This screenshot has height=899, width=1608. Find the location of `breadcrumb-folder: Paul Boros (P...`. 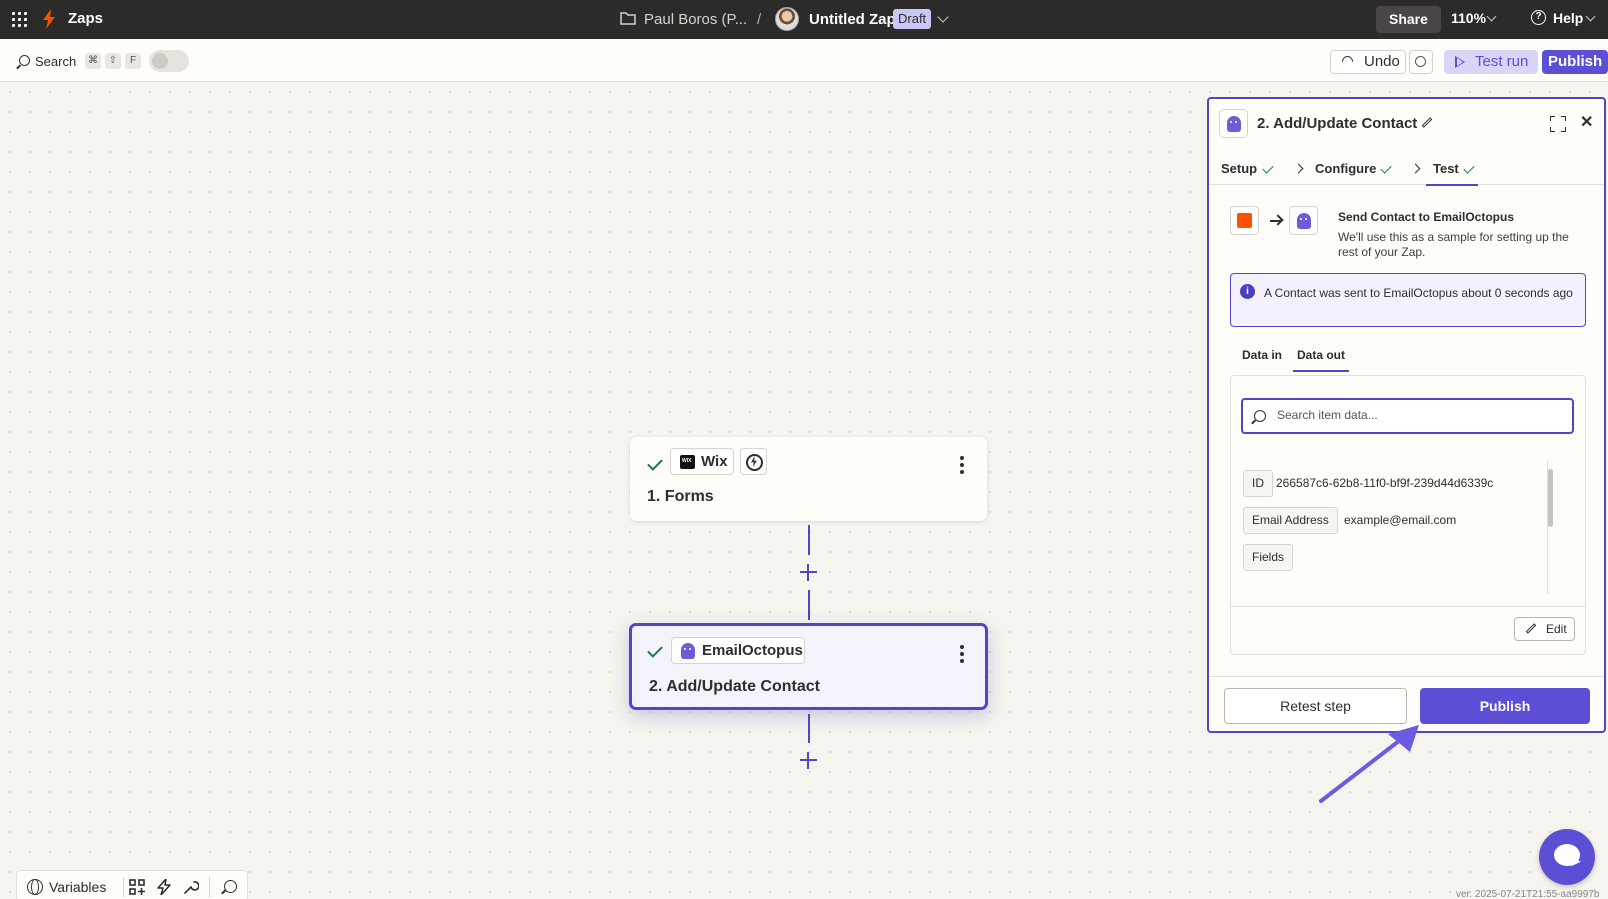

breadcrumb-folder: Paul Boros (P... is located at coordinates (695, 19).